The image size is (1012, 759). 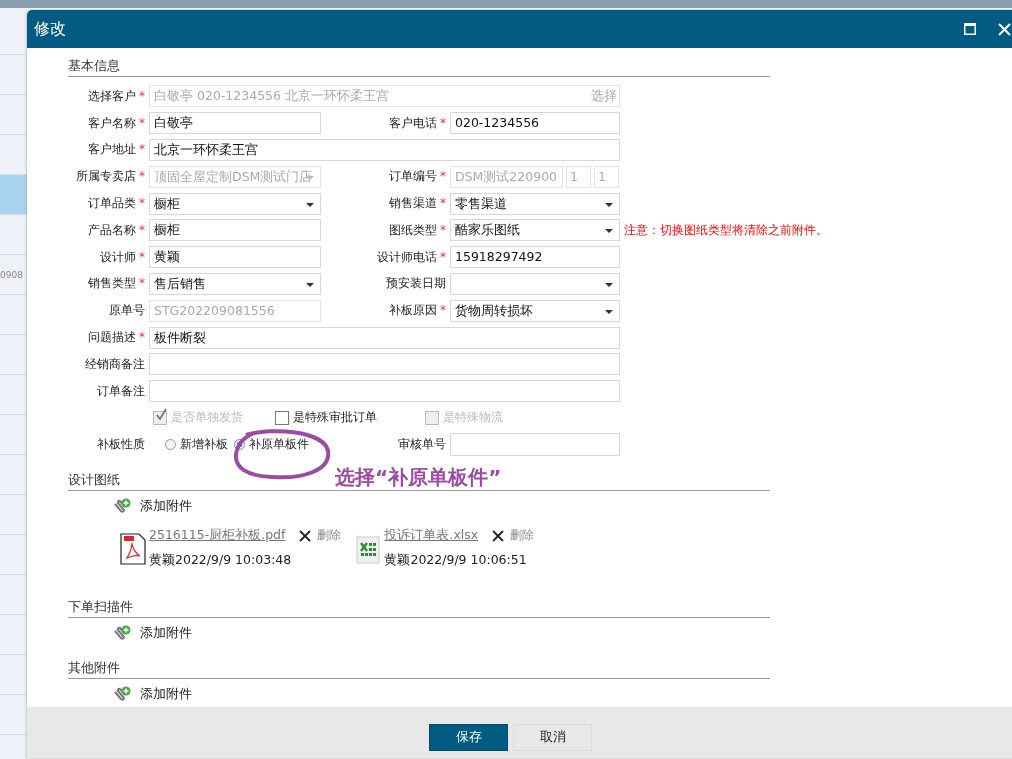 What do you see at coordinates (384, 150) in the screenshot?
I see `input-field: 北京一环怀柔王宫` at bounding box center [384, 150].